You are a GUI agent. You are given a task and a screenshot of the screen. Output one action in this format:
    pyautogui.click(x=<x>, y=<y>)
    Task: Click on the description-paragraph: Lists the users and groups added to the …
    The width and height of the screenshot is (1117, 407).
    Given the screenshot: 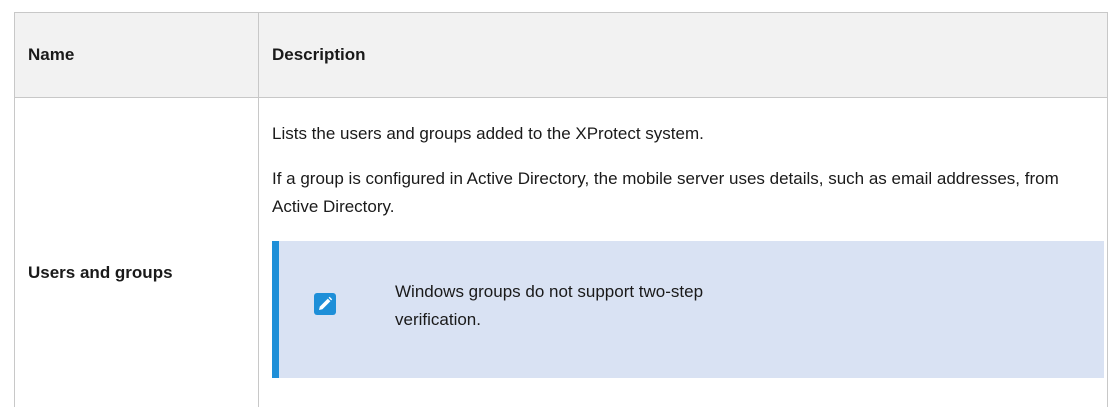 What is the action you would take?
    pyautogui.click(x=488, y=133)
    